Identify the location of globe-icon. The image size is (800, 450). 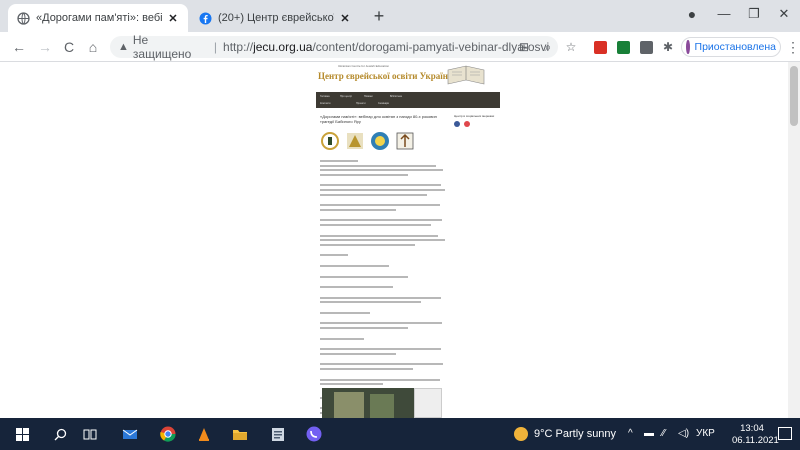
(23, 18).